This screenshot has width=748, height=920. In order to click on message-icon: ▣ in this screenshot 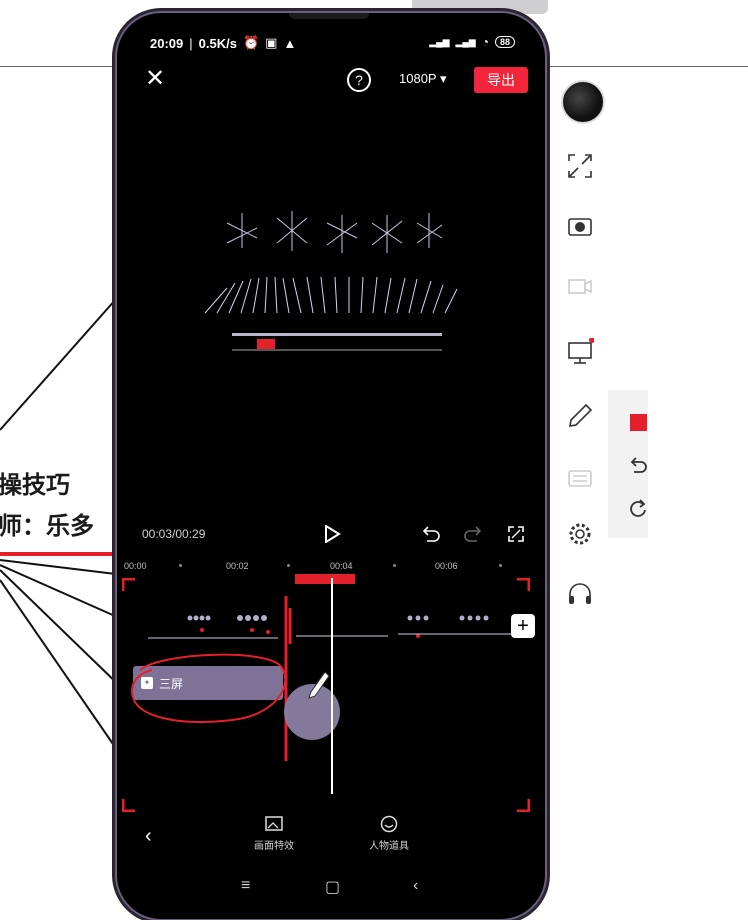, I will do `click(271, 42)`.